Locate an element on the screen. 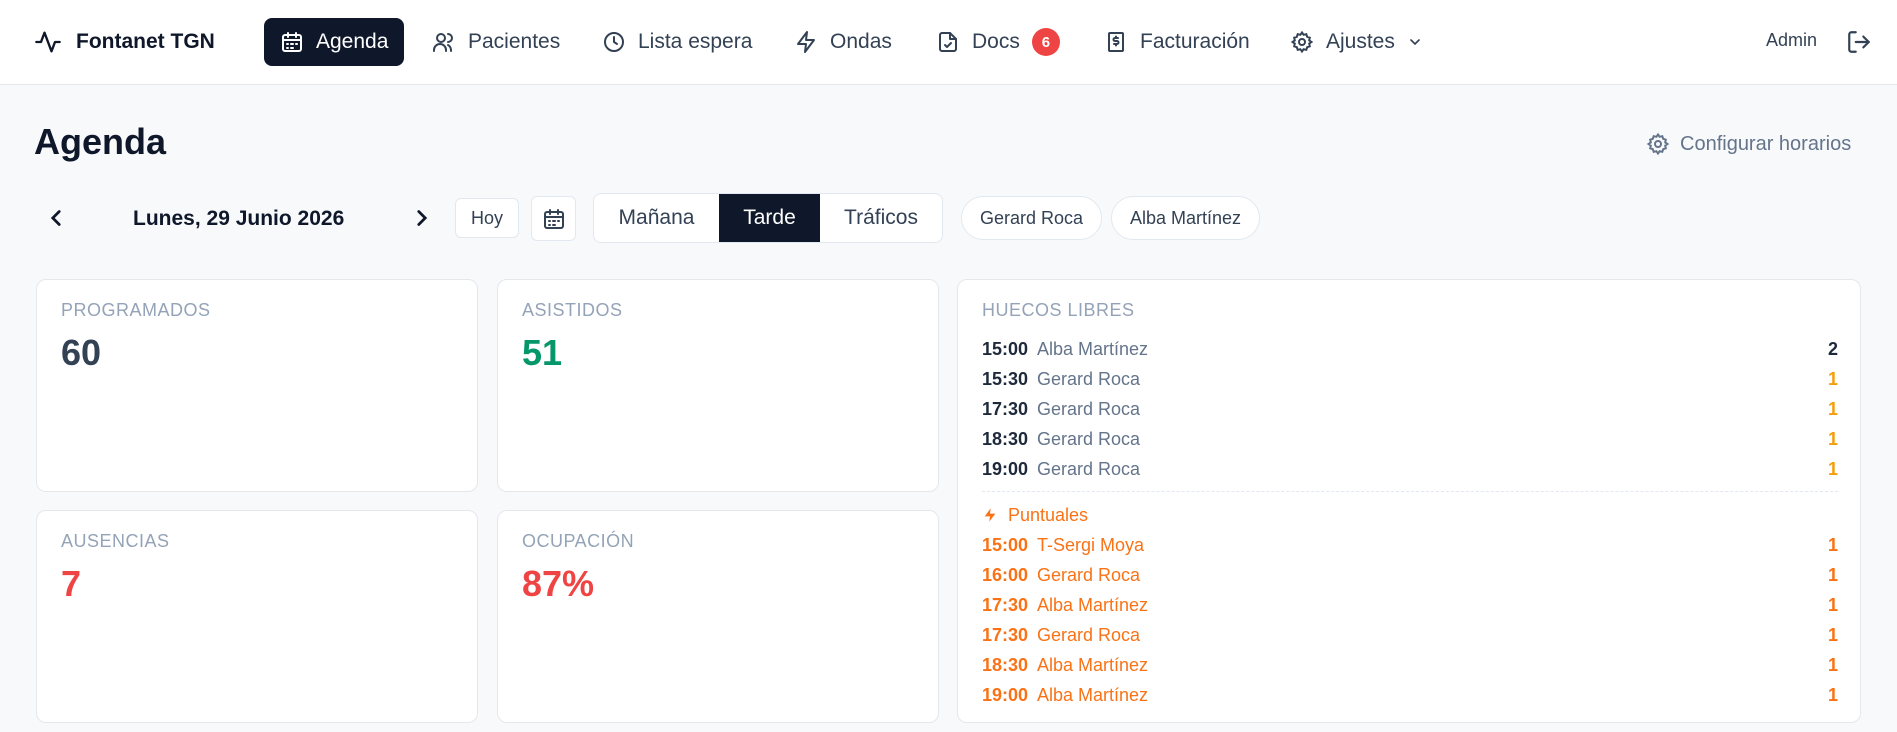  stat-value: 87% is located at coordinates (558, 583).